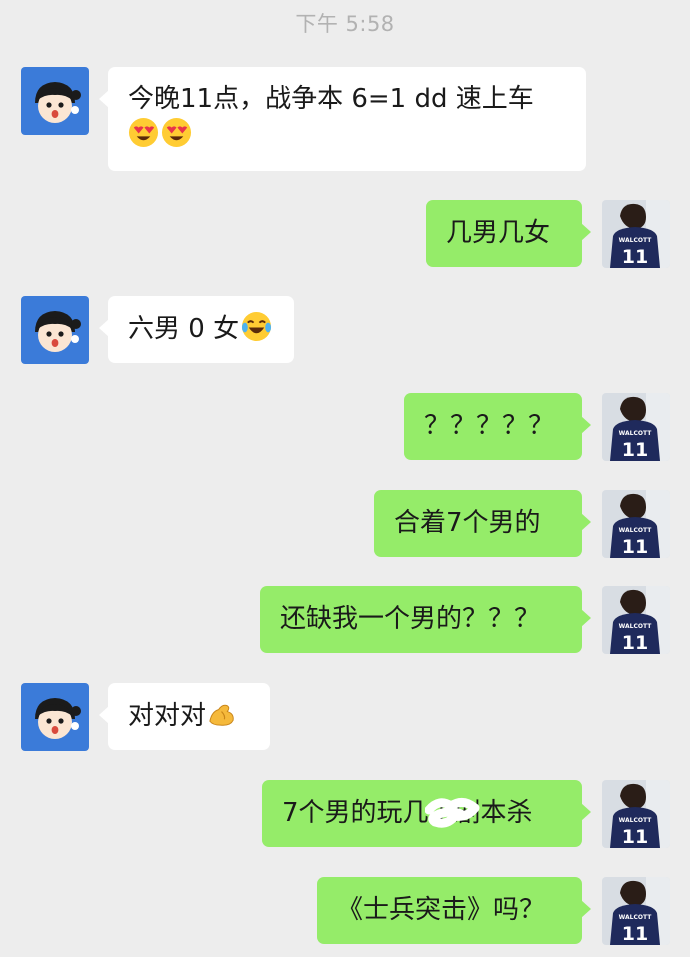  Describe the element at coordinates (345, 427) in the screenshot. I see `message-row: ？？？？？ WALCOTT 11` at that location.